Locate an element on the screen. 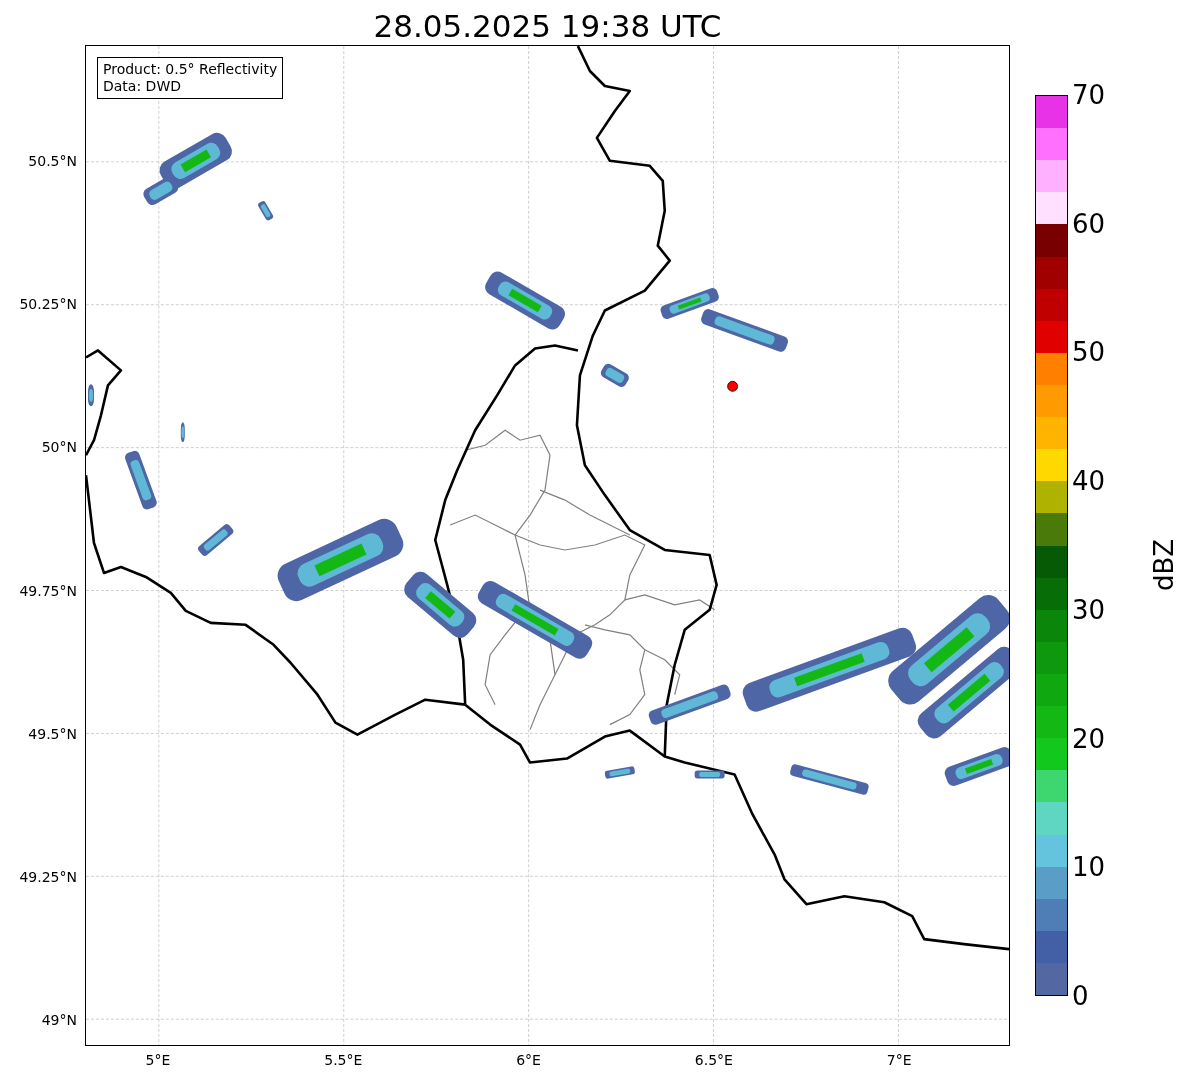  info-text: Product: 0.5° Reflectivity is located at coordinates (190, 69).